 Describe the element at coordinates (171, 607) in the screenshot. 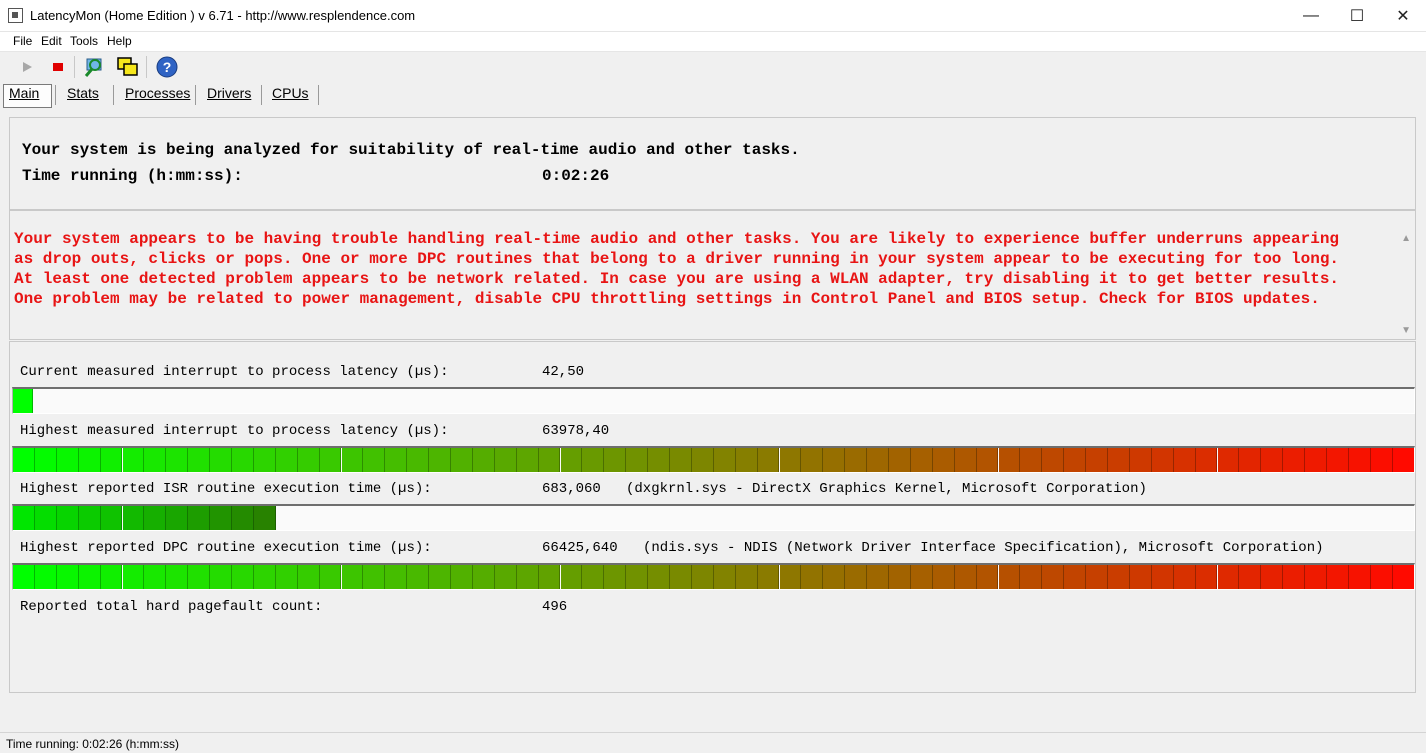

I see `pagefault-label: Reported total hard pagefault count:` at that location.